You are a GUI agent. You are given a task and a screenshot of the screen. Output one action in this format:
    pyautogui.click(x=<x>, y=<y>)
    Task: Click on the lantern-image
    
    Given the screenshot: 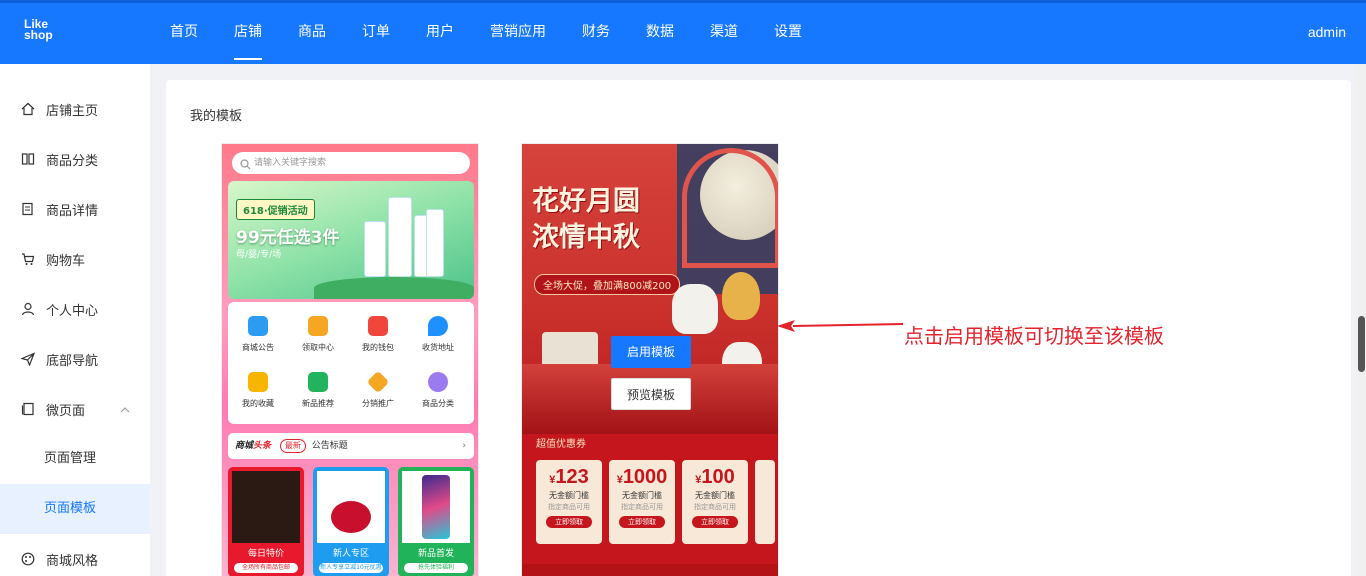 What is the action you would take?
    pyautogui.click(x=741, y=296)
    